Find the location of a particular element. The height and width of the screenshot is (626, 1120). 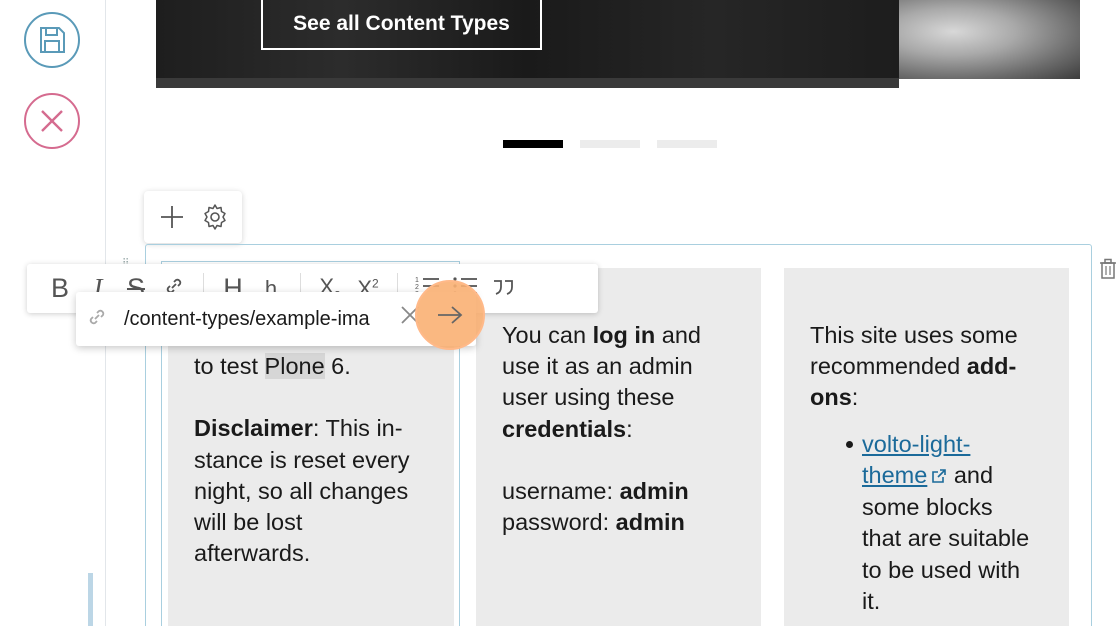

quote-icon is located at coordinates (503, 287).